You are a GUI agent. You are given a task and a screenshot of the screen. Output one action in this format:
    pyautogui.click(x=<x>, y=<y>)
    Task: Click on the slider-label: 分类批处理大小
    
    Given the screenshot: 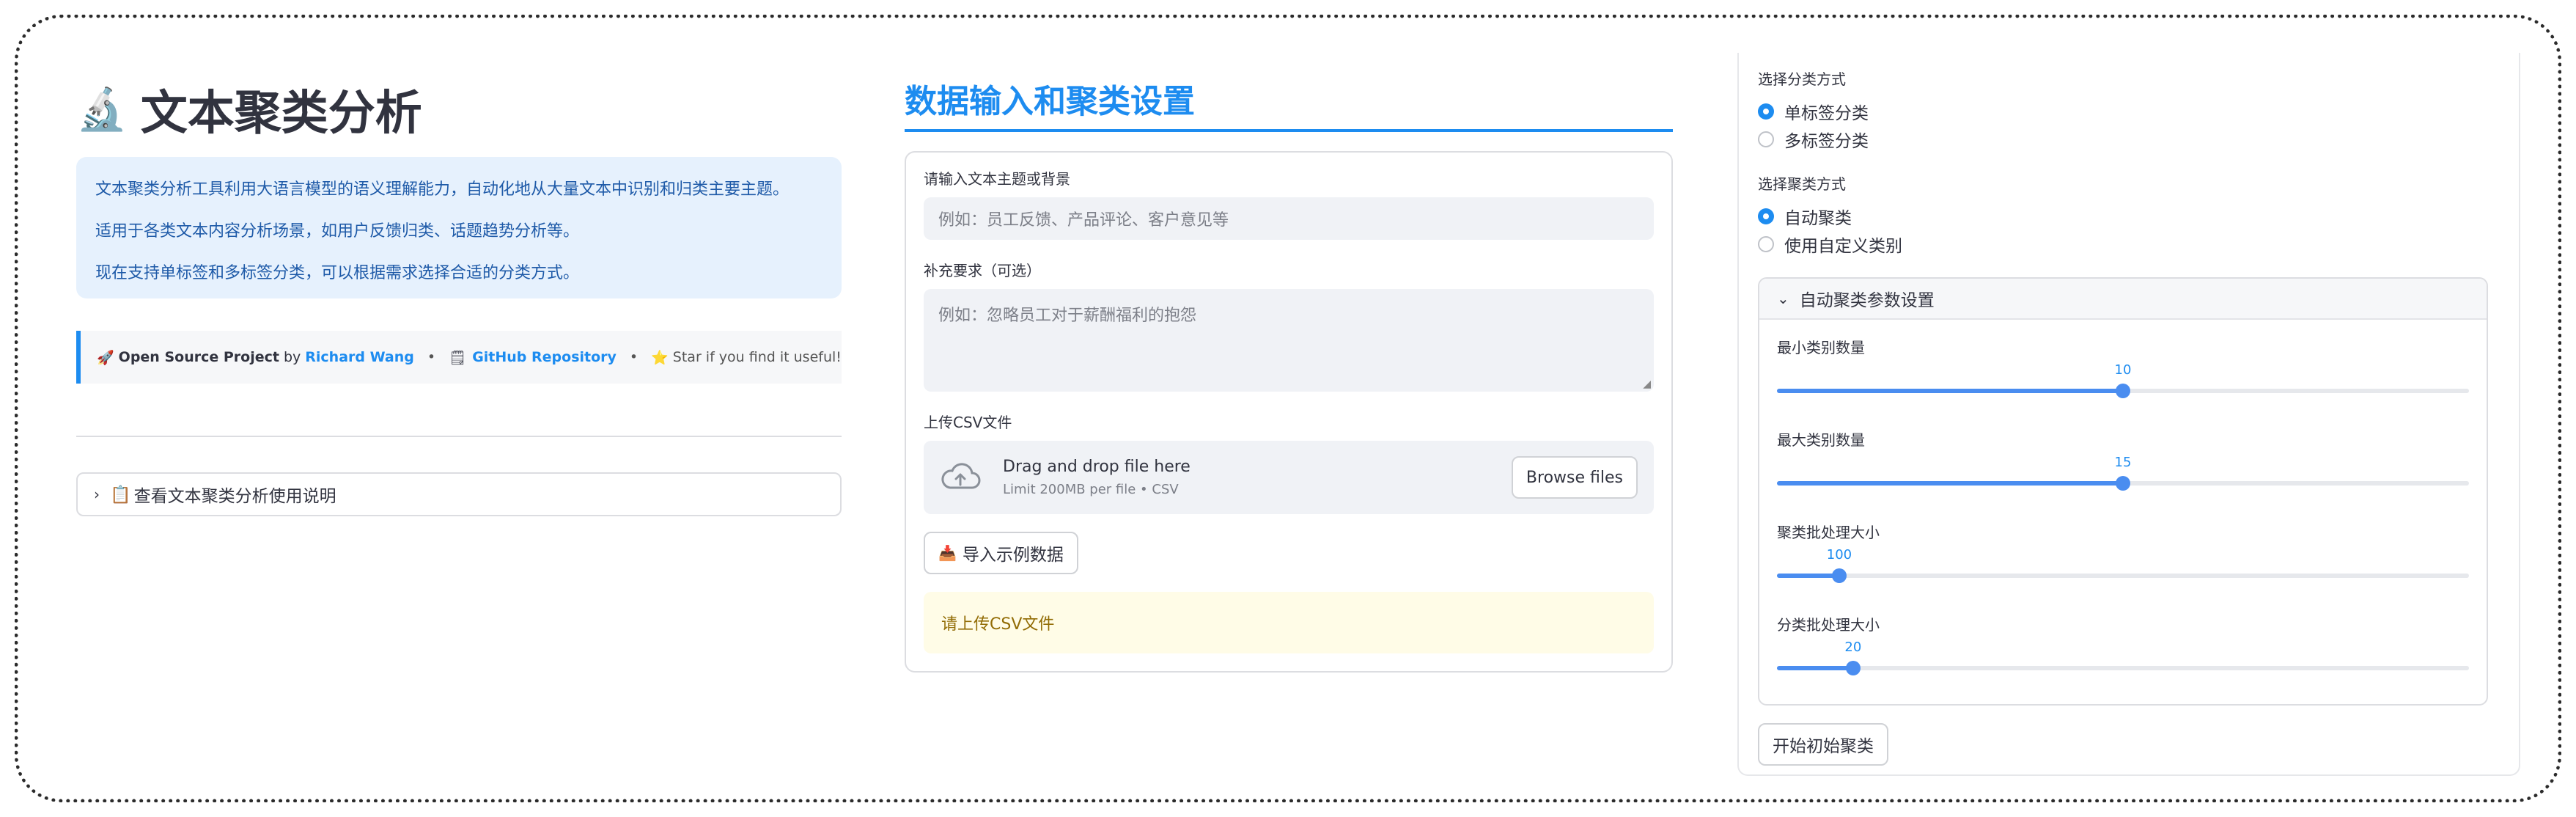 What is the action you would take?
    pyautogui.click(x=1828, y=625)
    